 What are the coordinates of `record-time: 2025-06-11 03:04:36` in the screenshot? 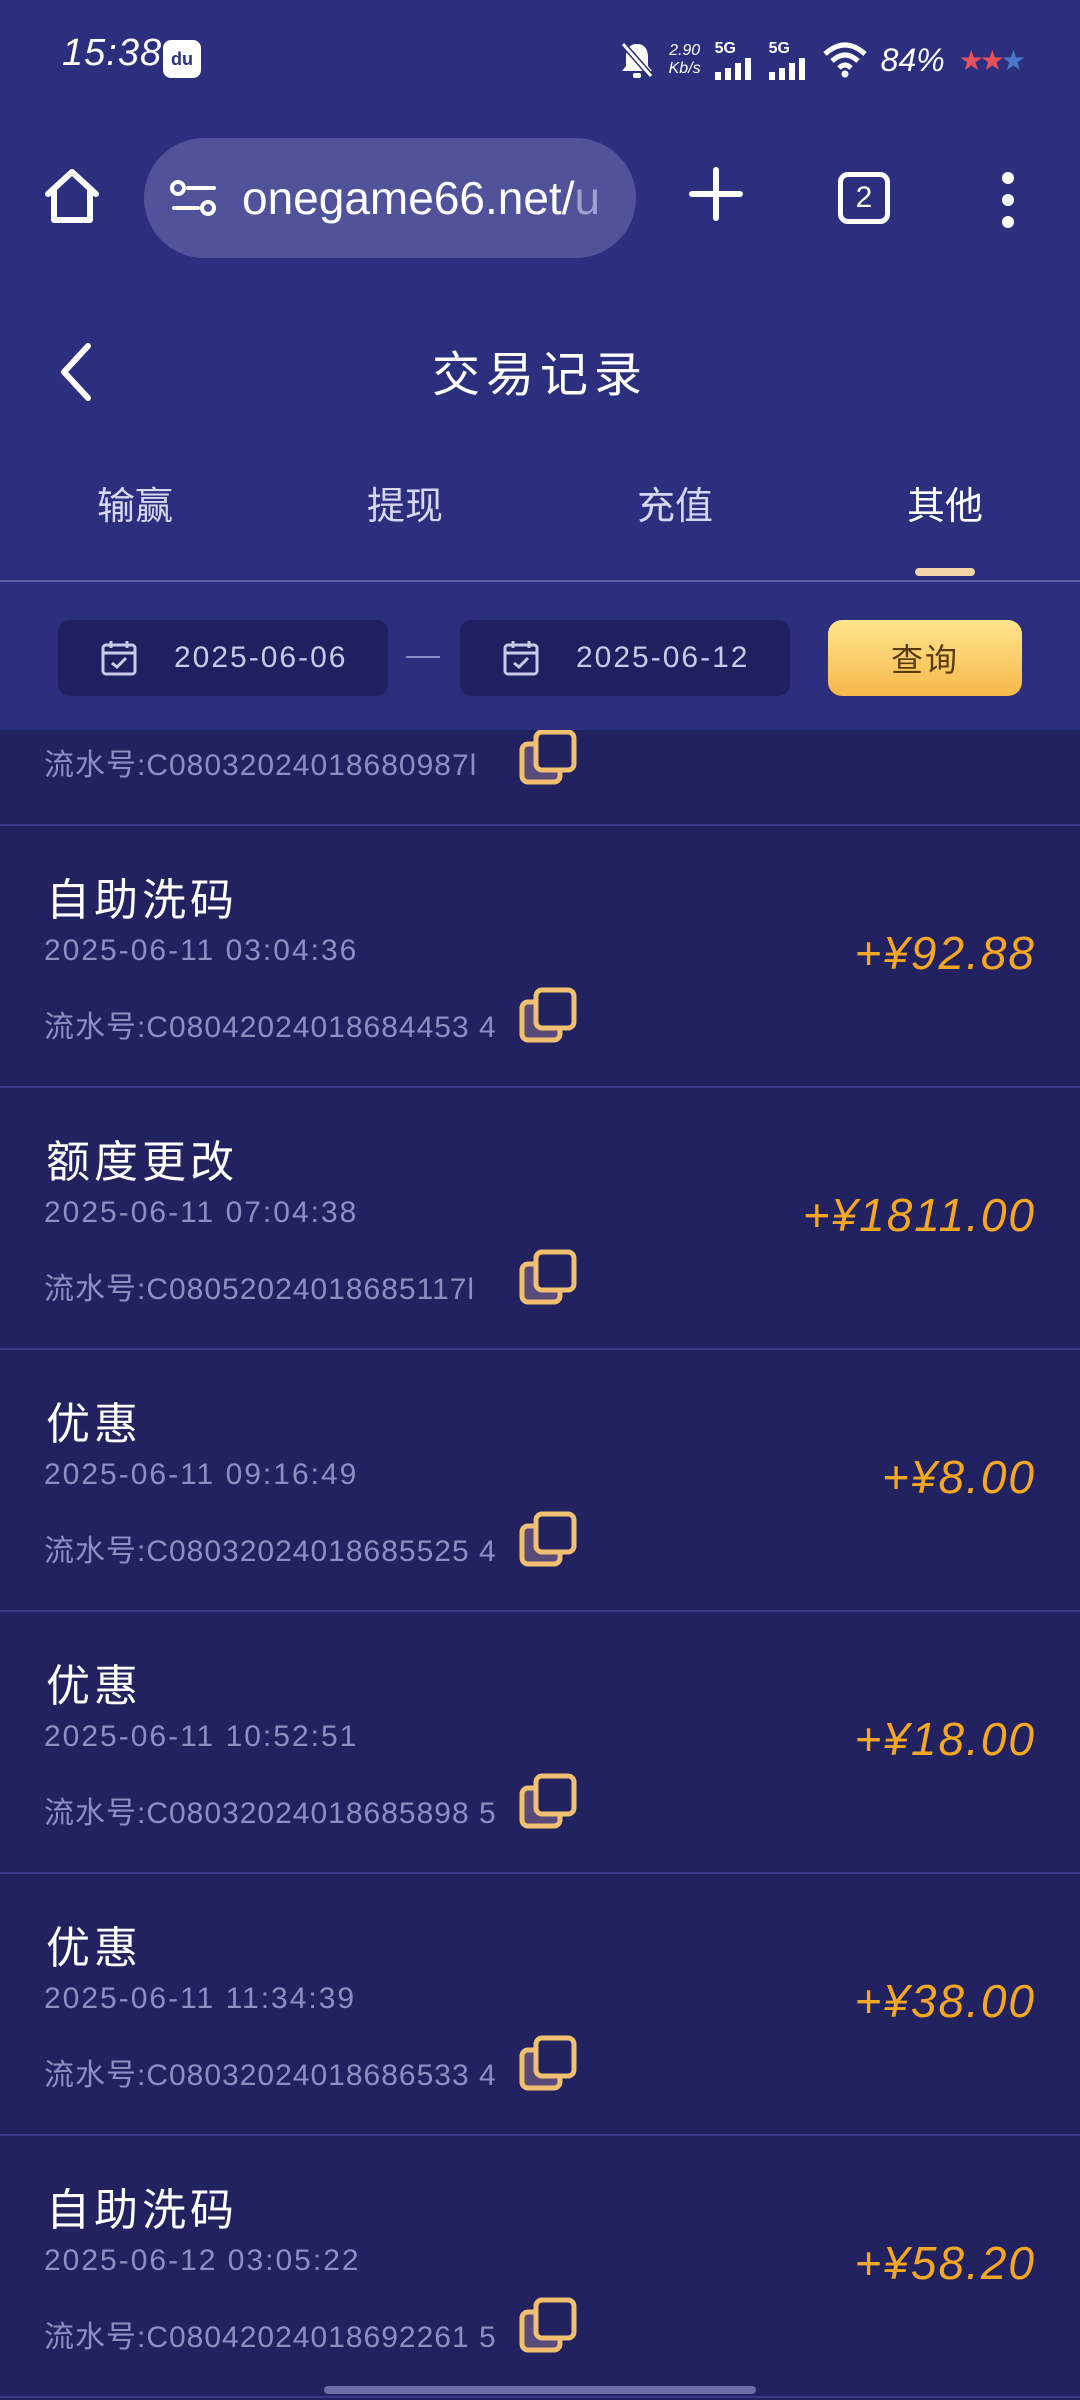 It's located at (201, 950).